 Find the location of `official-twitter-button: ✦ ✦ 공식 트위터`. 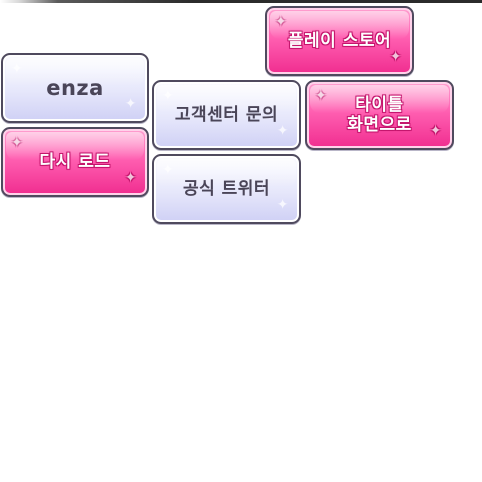

official-twitter-button: ✦ ✦ 공식 트위터 is located at coordinates (226, 189).